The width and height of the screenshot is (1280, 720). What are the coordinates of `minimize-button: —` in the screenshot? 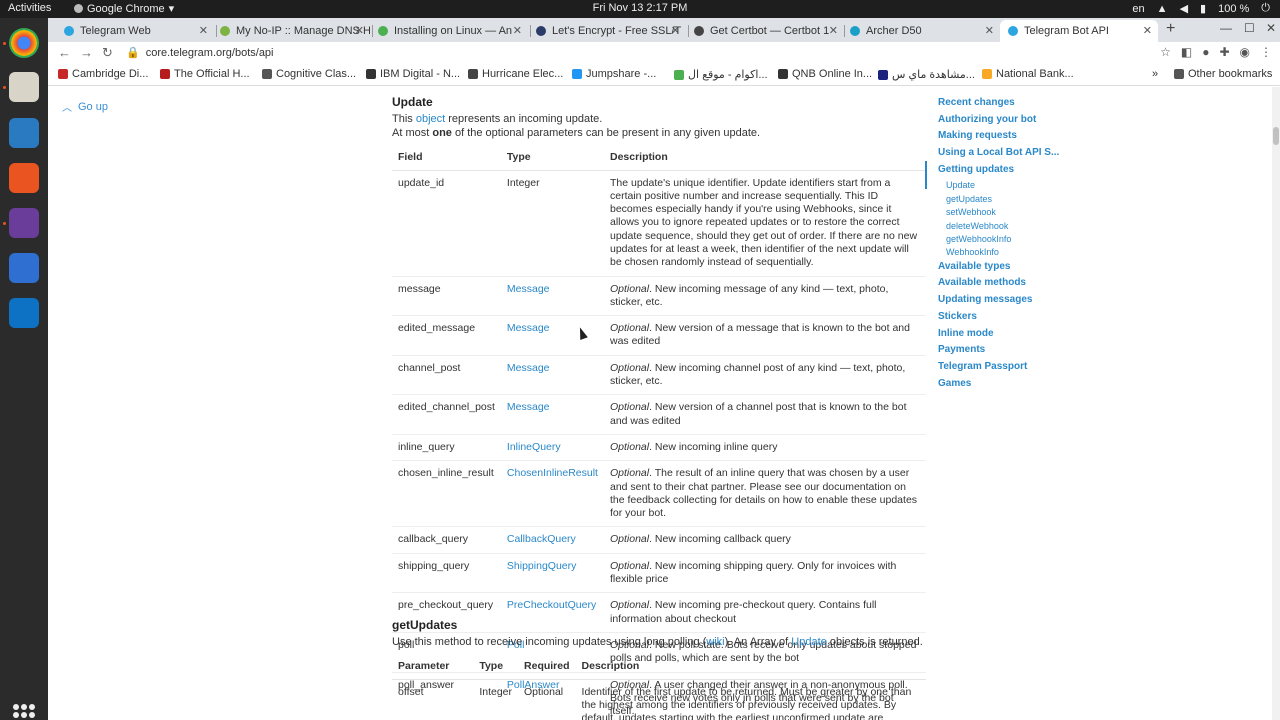 It's located at (1226, 28).